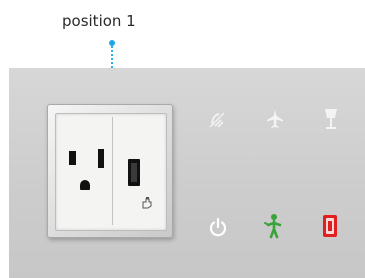 This screenshot has width=365, height=278. What do you see at coordinates (147, 203) in the screenshot?
I see `hand-plug-icon` at bounding box center [147, 203].